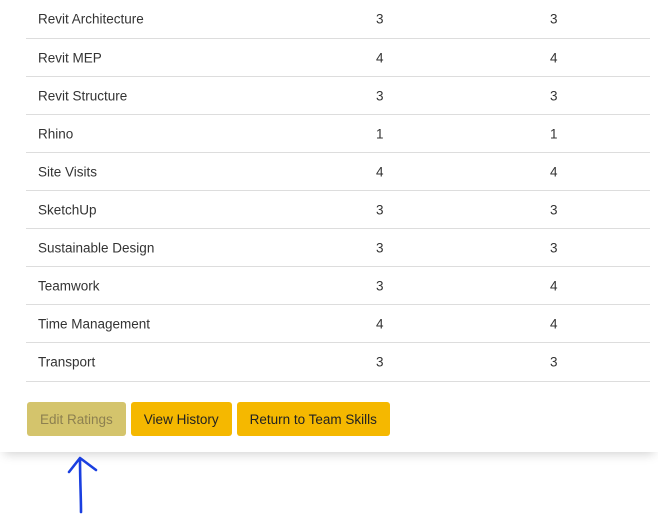  I want to click on table-bottom-divider, so click(338, 381).